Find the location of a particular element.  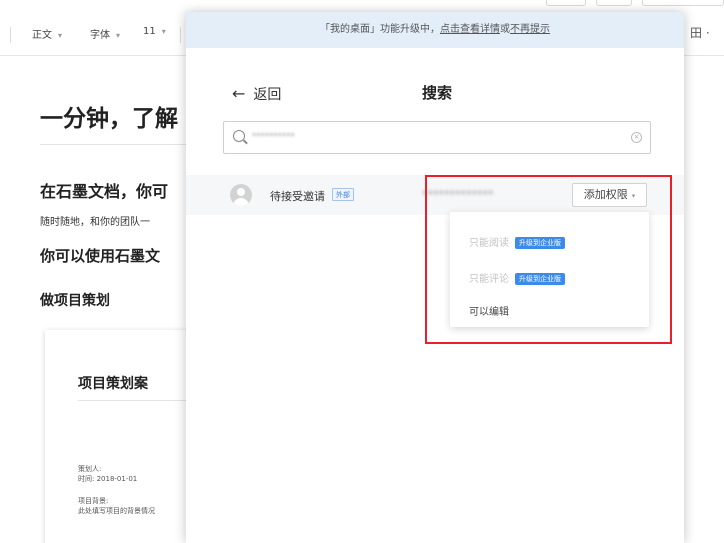

font-family-label: 字体 is located at coordinates (100, 35).